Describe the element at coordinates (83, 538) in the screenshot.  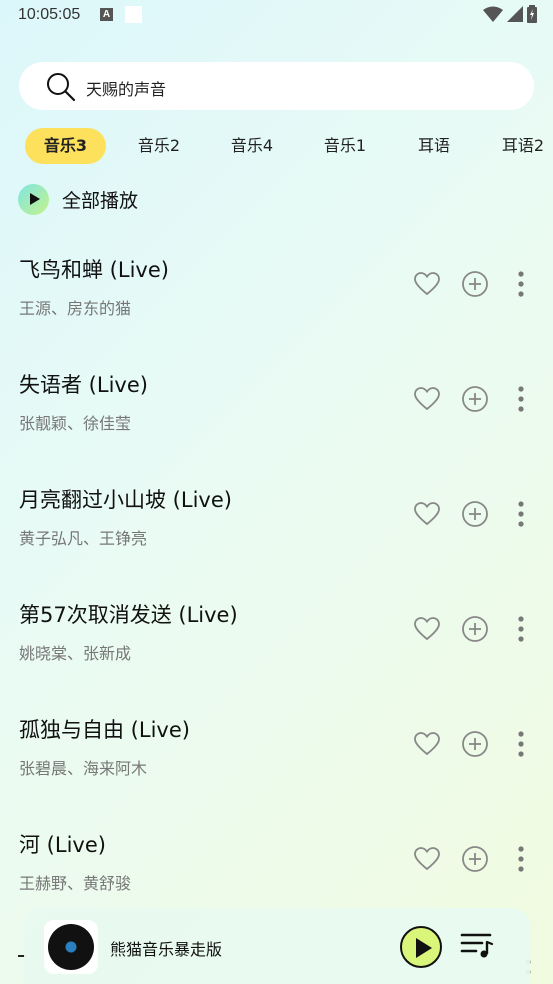
I see `song-artist: 黄子弘凡、王铮亮` at that location.